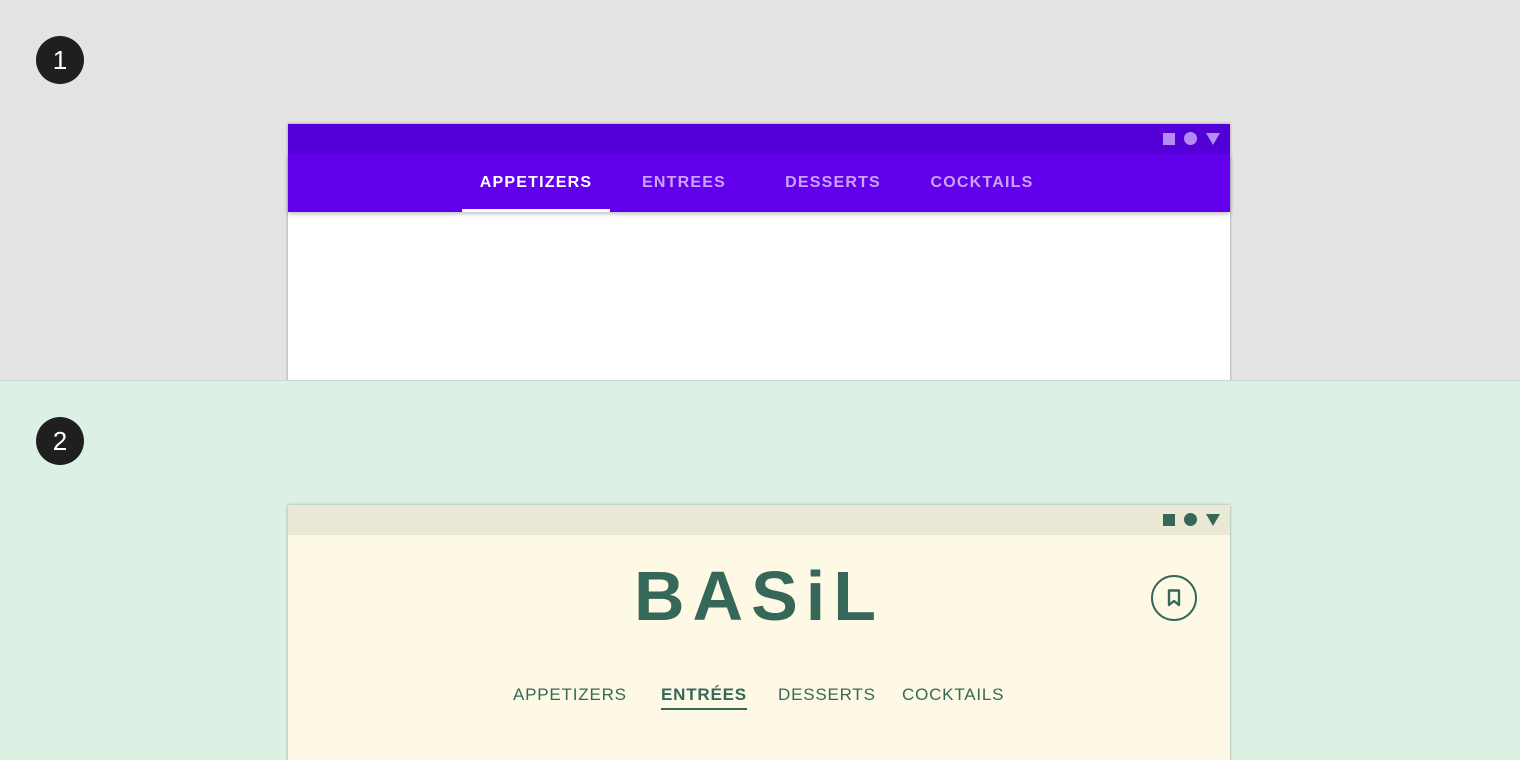  What do you see at coordinates (759, 596) in the screenshot?
I see `brand-logo: BASiL` at bounding box center [759, 596].